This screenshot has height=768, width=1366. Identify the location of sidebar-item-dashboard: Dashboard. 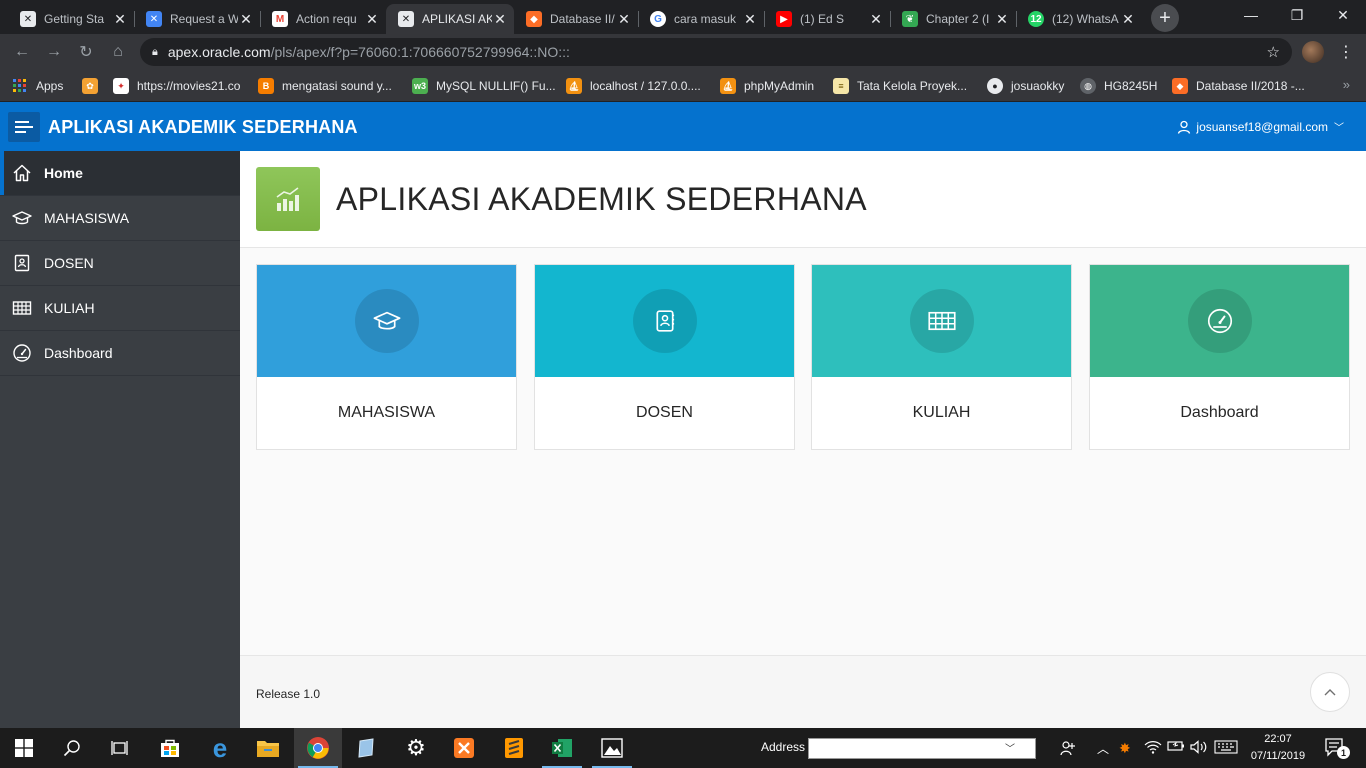
(120, 353).